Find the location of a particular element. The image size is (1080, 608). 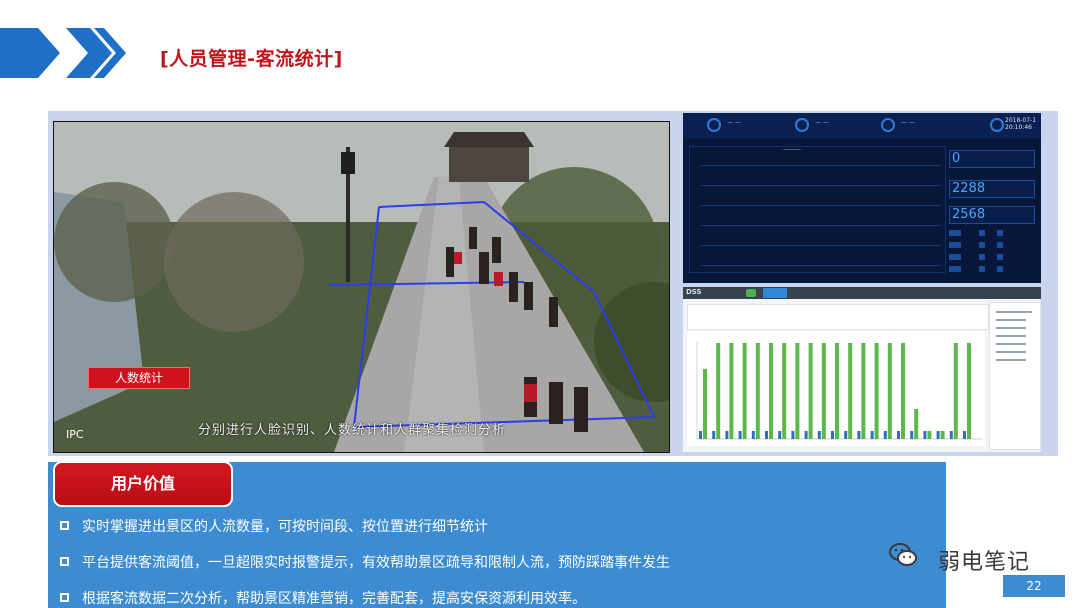

dss-bar-chart is located at coordinates (839, 390).